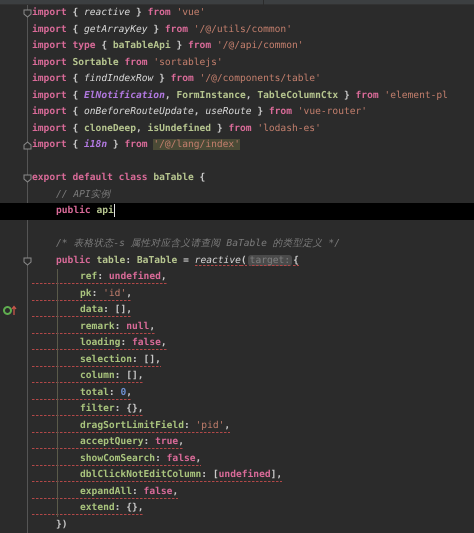  I want to click on code-line: export default class baTable {, so click(119, 178).